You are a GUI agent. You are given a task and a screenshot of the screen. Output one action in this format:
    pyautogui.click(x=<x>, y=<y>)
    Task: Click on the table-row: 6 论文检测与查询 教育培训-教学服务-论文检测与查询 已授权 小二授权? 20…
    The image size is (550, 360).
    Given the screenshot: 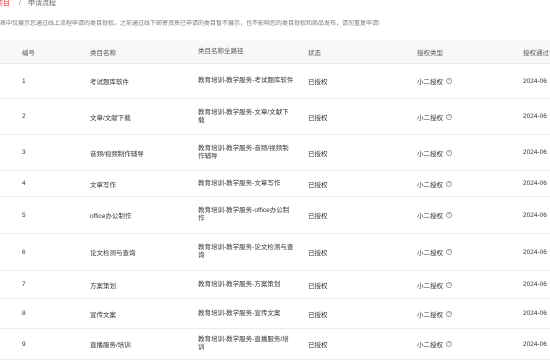 What is the action you would take?
    pyautogui.click(x=275, y=252)
    